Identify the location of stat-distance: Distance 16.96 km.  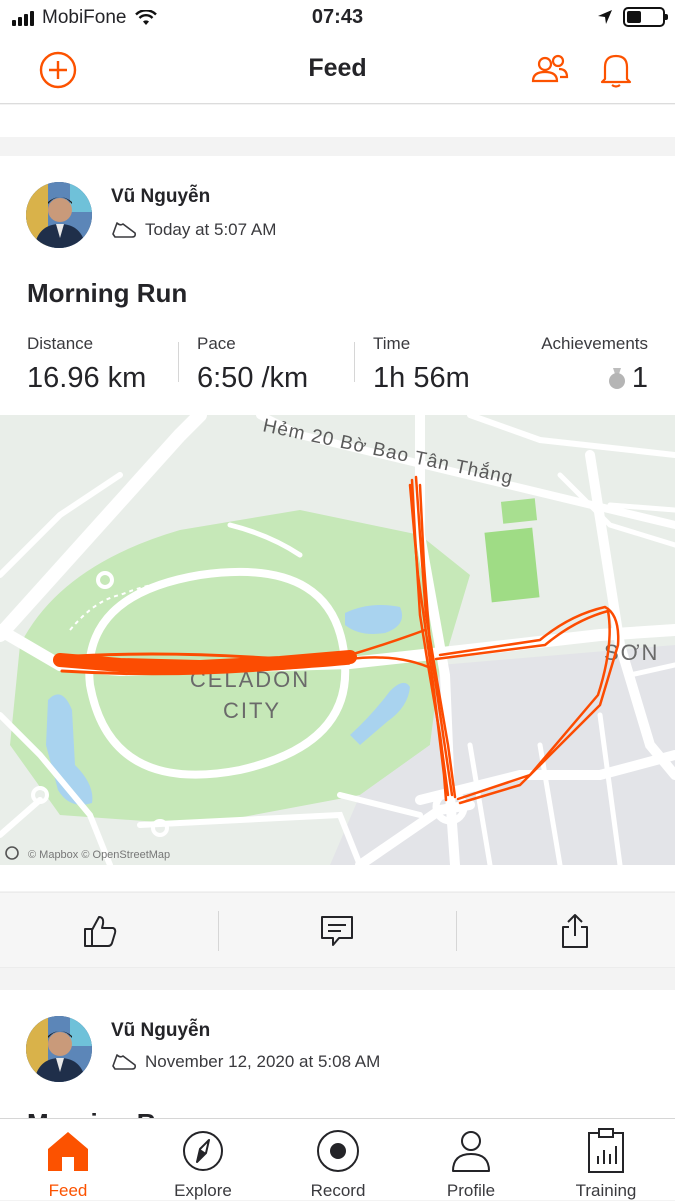
(86, 364).